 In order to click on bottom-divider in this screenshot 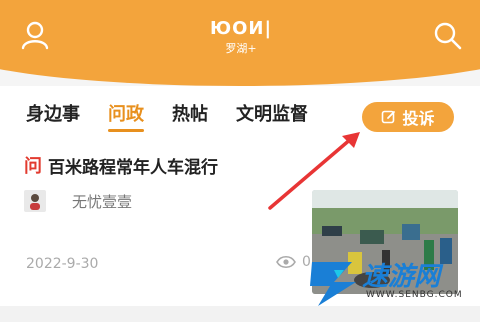, I will do `click(240, 314)`.